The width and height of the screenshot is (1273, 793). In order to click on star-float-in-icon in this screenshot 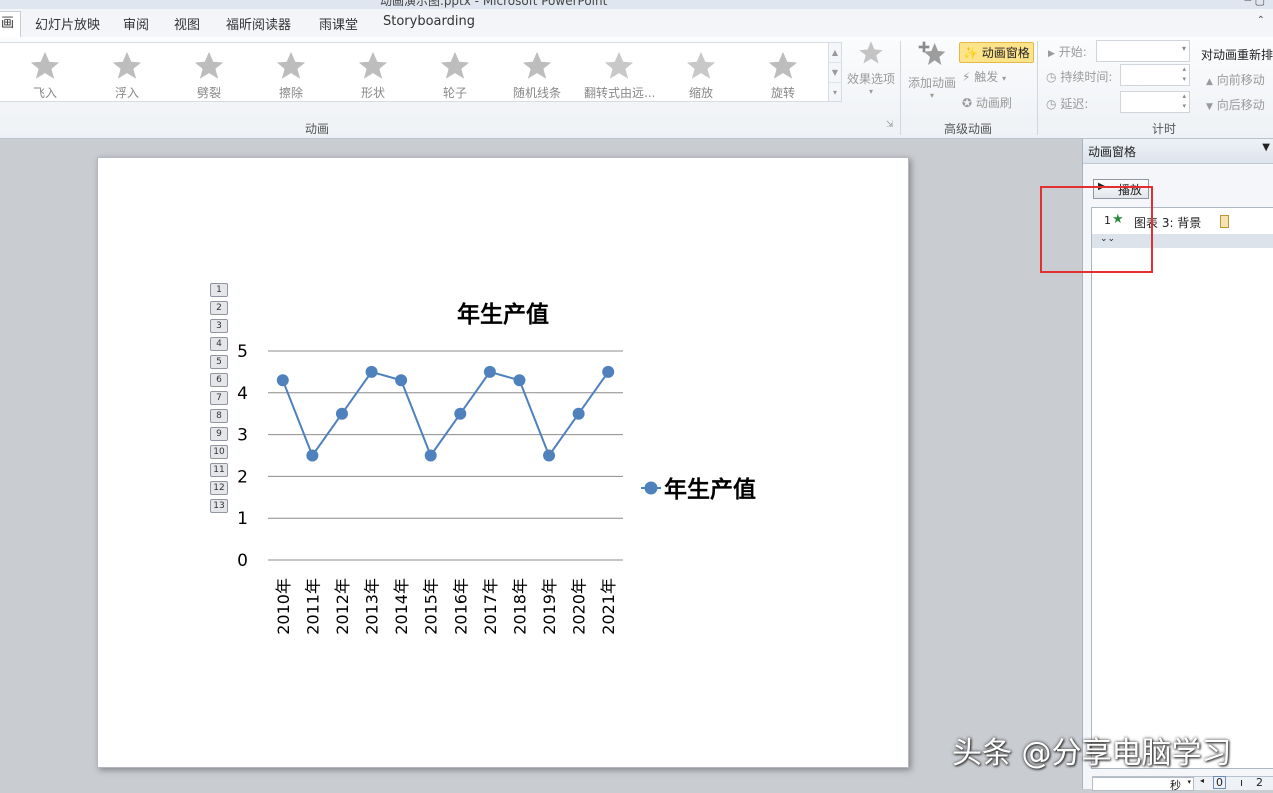, I will do `click(127, 65)`.